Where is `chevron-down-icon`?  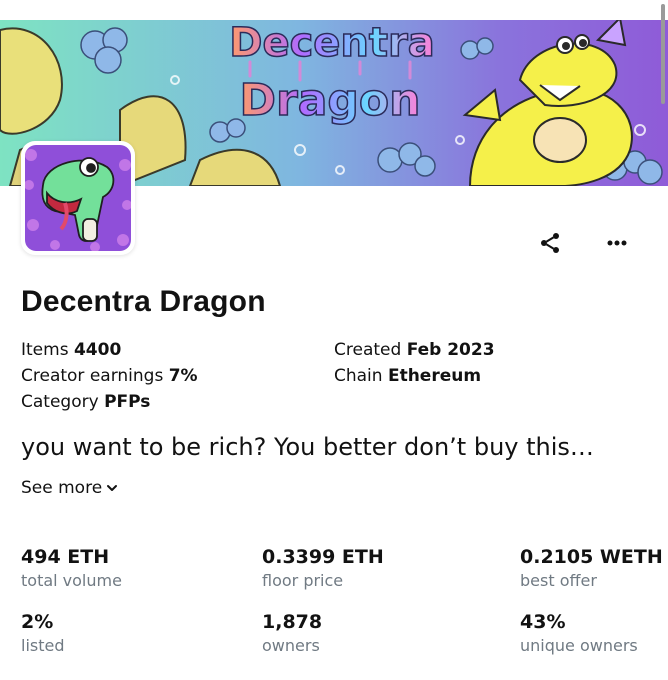
chevron-down-icon is located at coordinates (112, 488).